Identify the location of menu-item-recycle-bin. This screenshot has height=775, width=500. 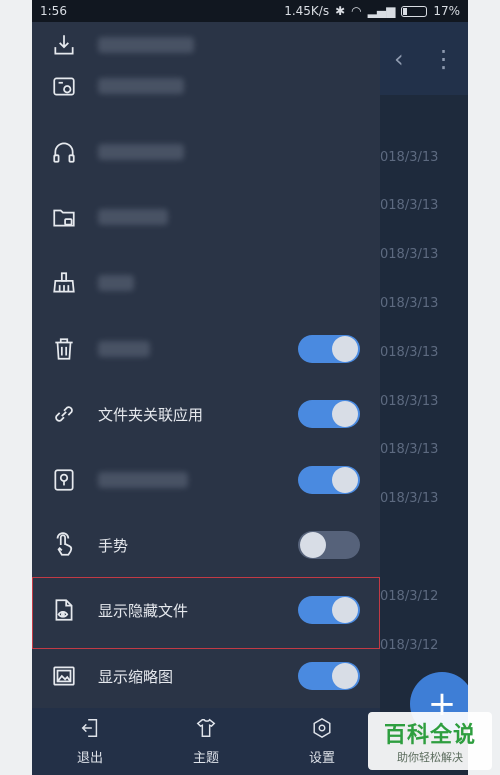
(206, 349).